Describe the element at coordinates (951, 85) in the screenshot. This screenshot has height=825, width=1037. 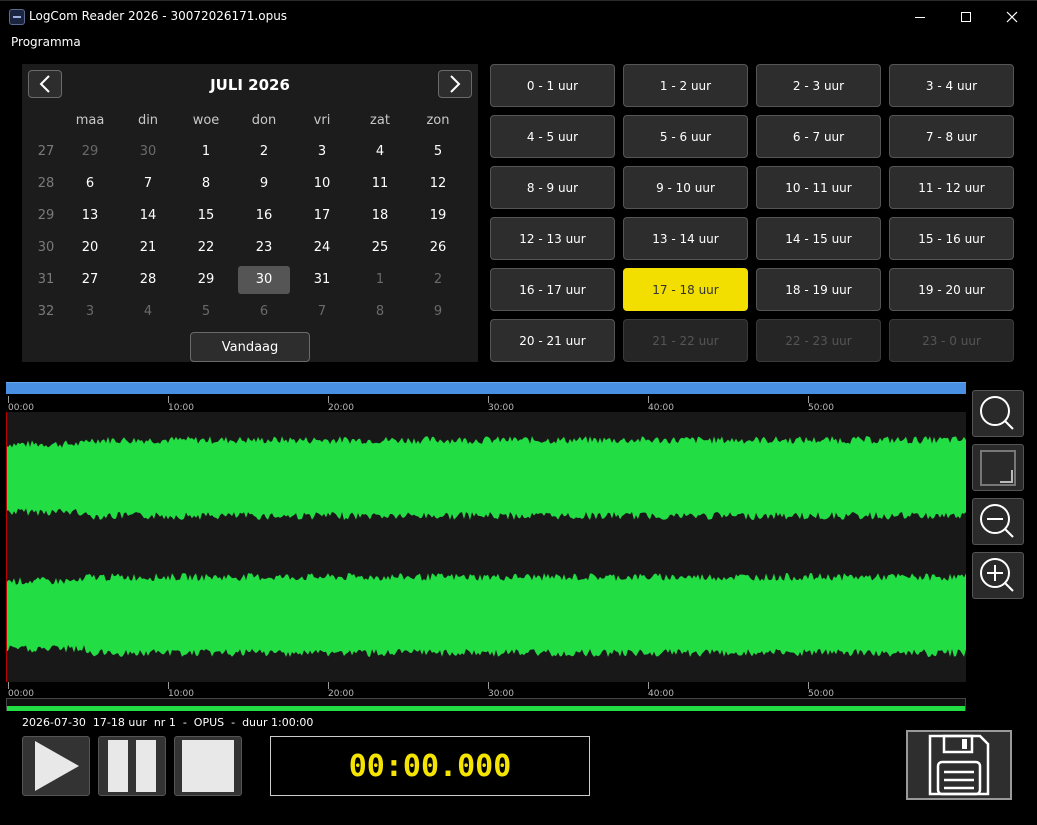
I see `hour-button: 3 - 4 uur` at that location.